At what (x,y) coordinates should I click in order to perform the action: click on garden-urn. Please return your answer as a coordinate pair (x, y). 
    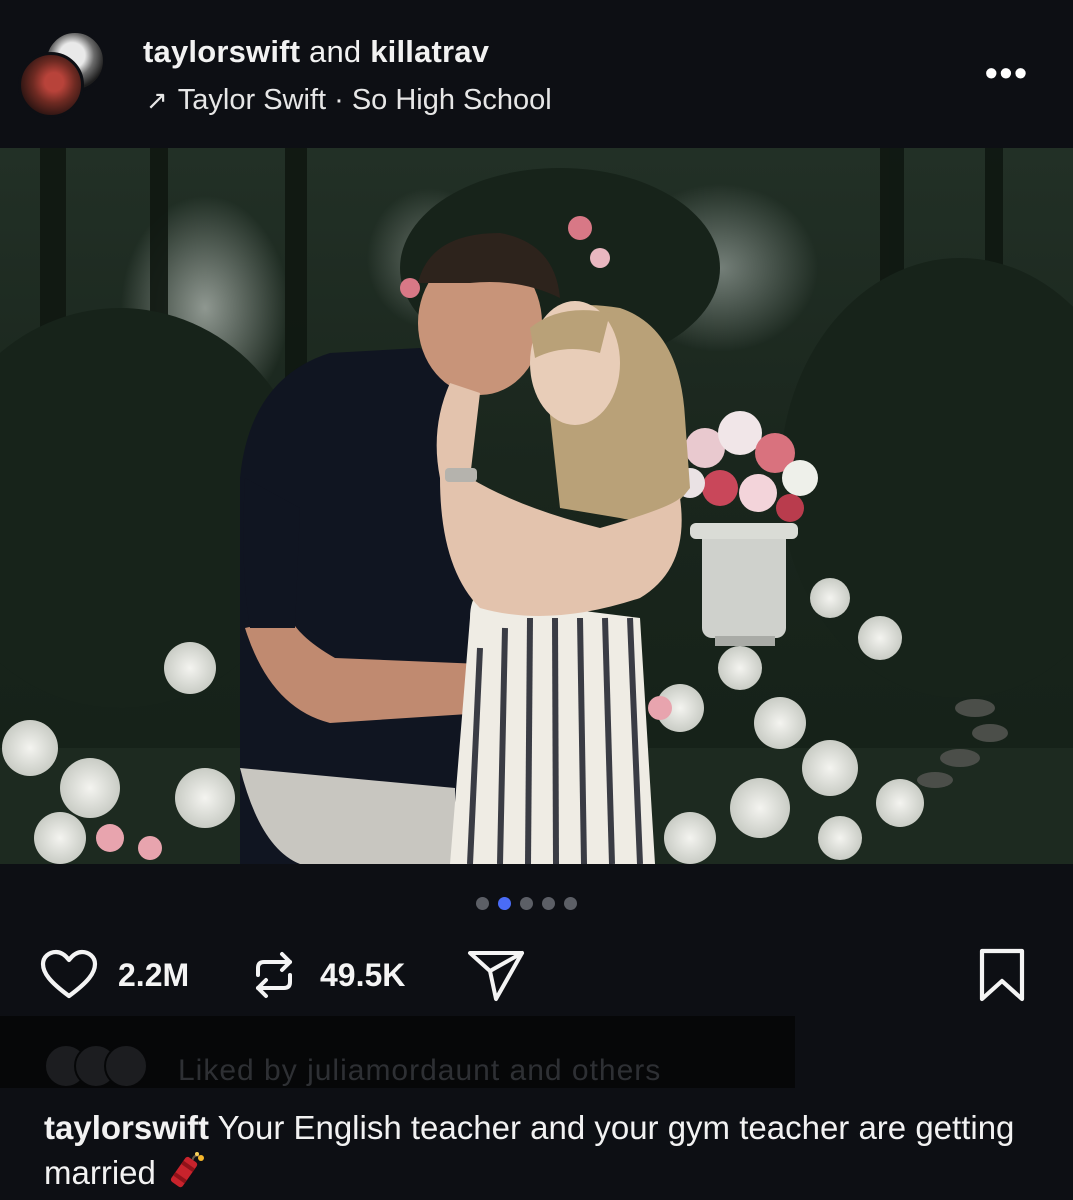
    Looking at the image, I should click on (744, 584).